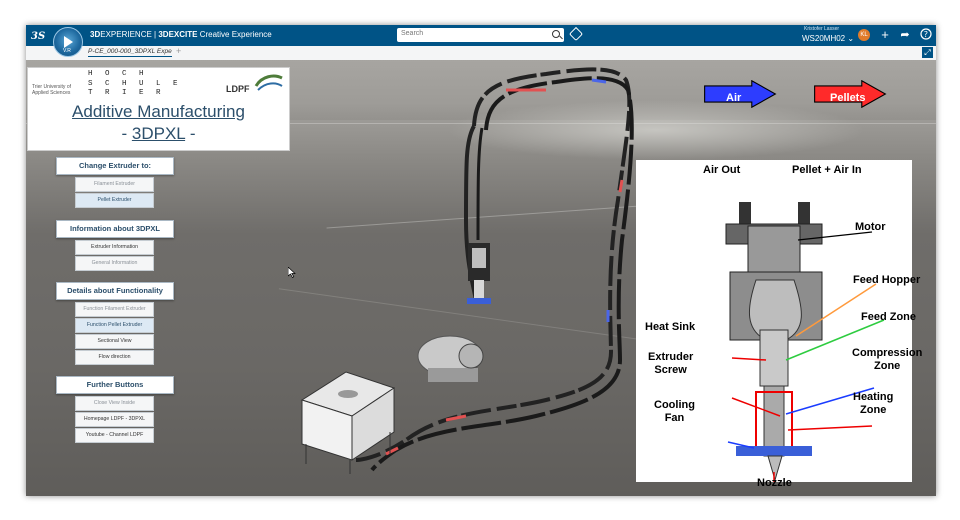 Image resolution: width=960 pixels, height=520 pixels. I want to click on add-icon: +, so click(885, 35).